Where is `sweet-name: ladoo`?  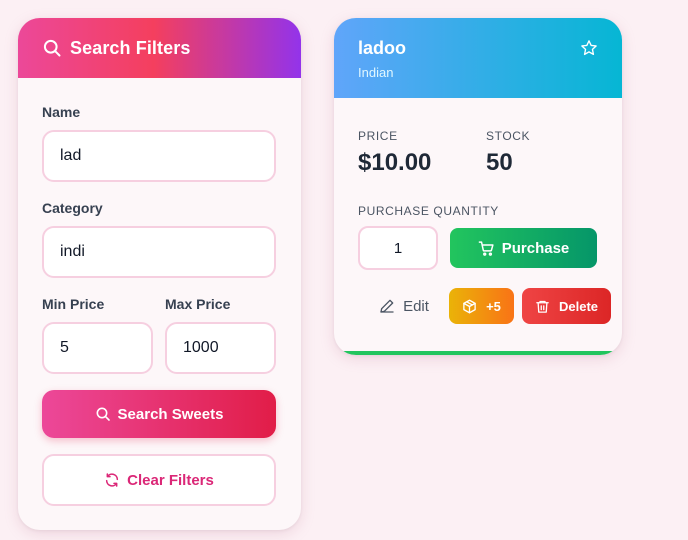
sweet-name: ladoo is located at coordinates (382, 48).